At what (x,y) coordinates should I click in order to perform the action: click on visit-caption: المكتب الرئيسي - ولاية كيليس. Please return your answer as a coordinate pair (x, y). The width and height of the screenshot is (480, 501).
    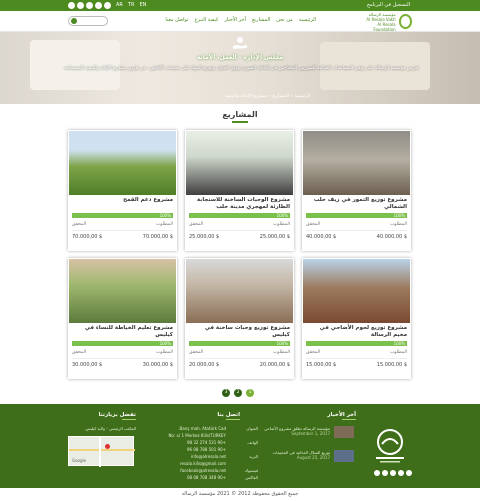
    Looking at the image, I should click on (111, 428).